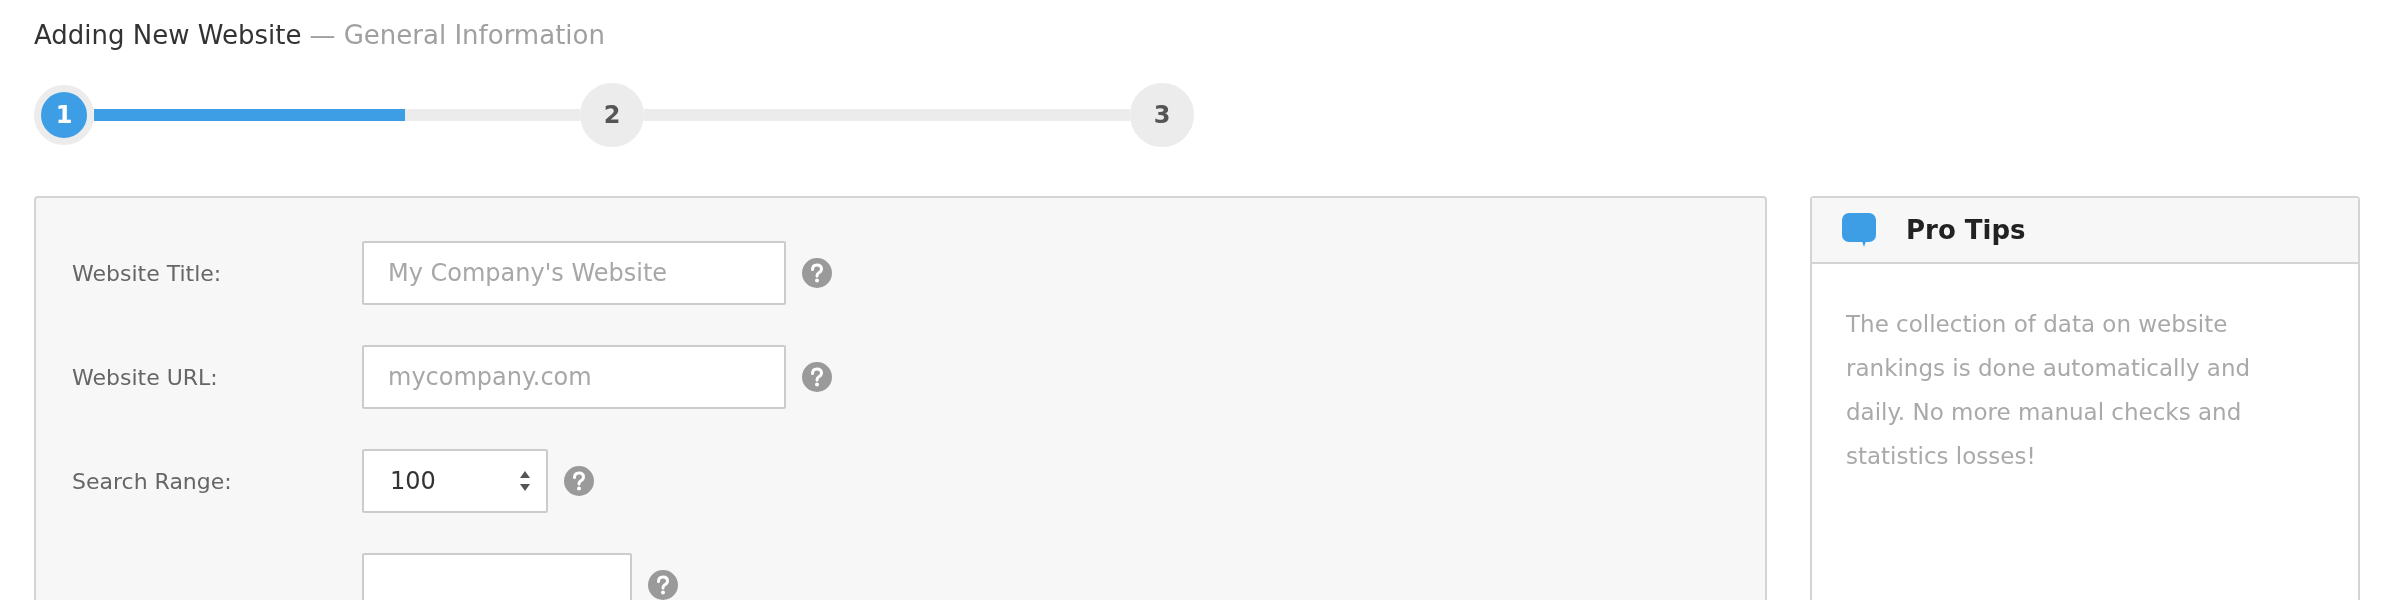 The height and width of the screenshot is (600, 2400). Describe the element at coordinates (168, 35) in the screenshot. I see `page-title: Adding New Website` at that location.